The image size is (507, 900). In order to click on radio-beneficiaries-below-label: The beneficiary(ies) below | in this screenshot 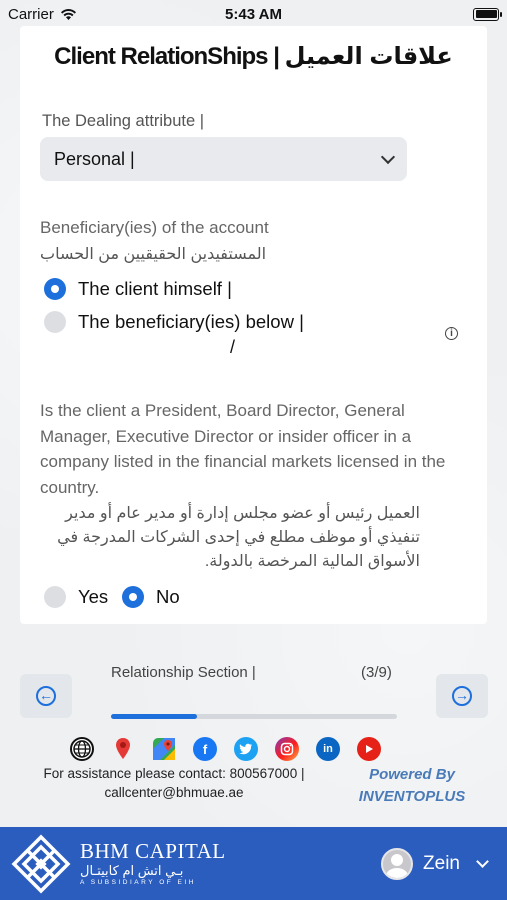, I will do `click(191, 321)`.